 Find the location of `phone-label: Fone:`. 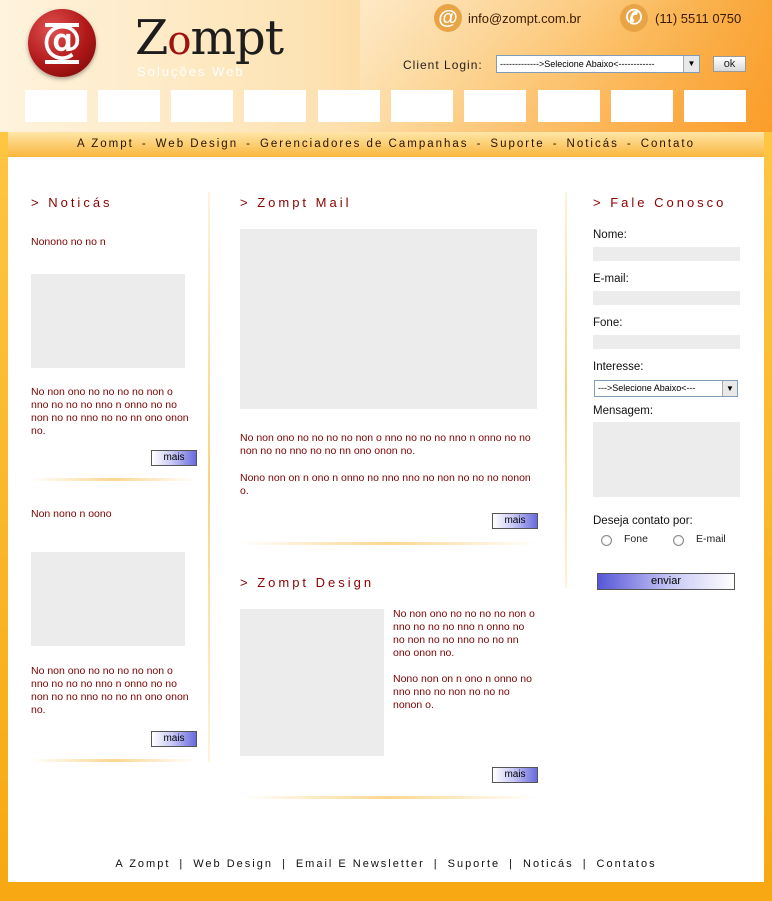

phone-label: Fone: is located at coordinates (608, 323).